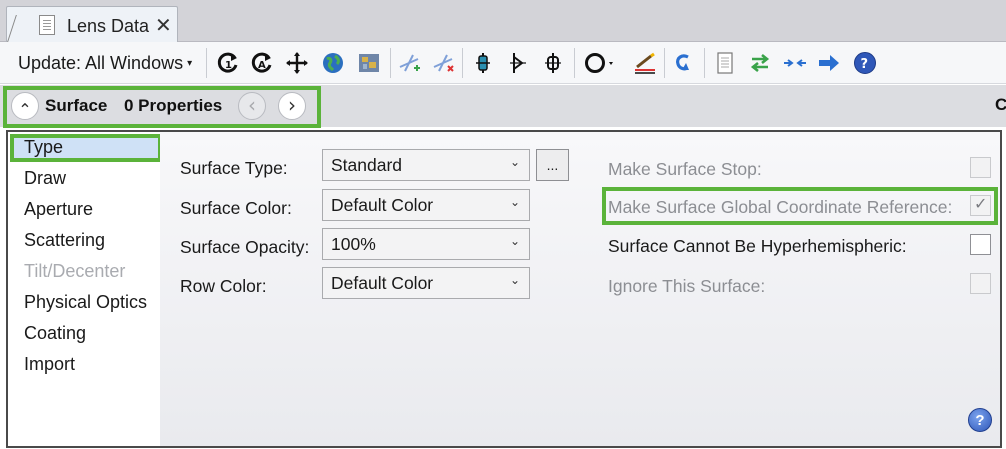 The width and height of the screenshot is (1006, 449). Describe the element at coordinates (228, 65) in the screenshot. I see `svg-text: 1` at that location.